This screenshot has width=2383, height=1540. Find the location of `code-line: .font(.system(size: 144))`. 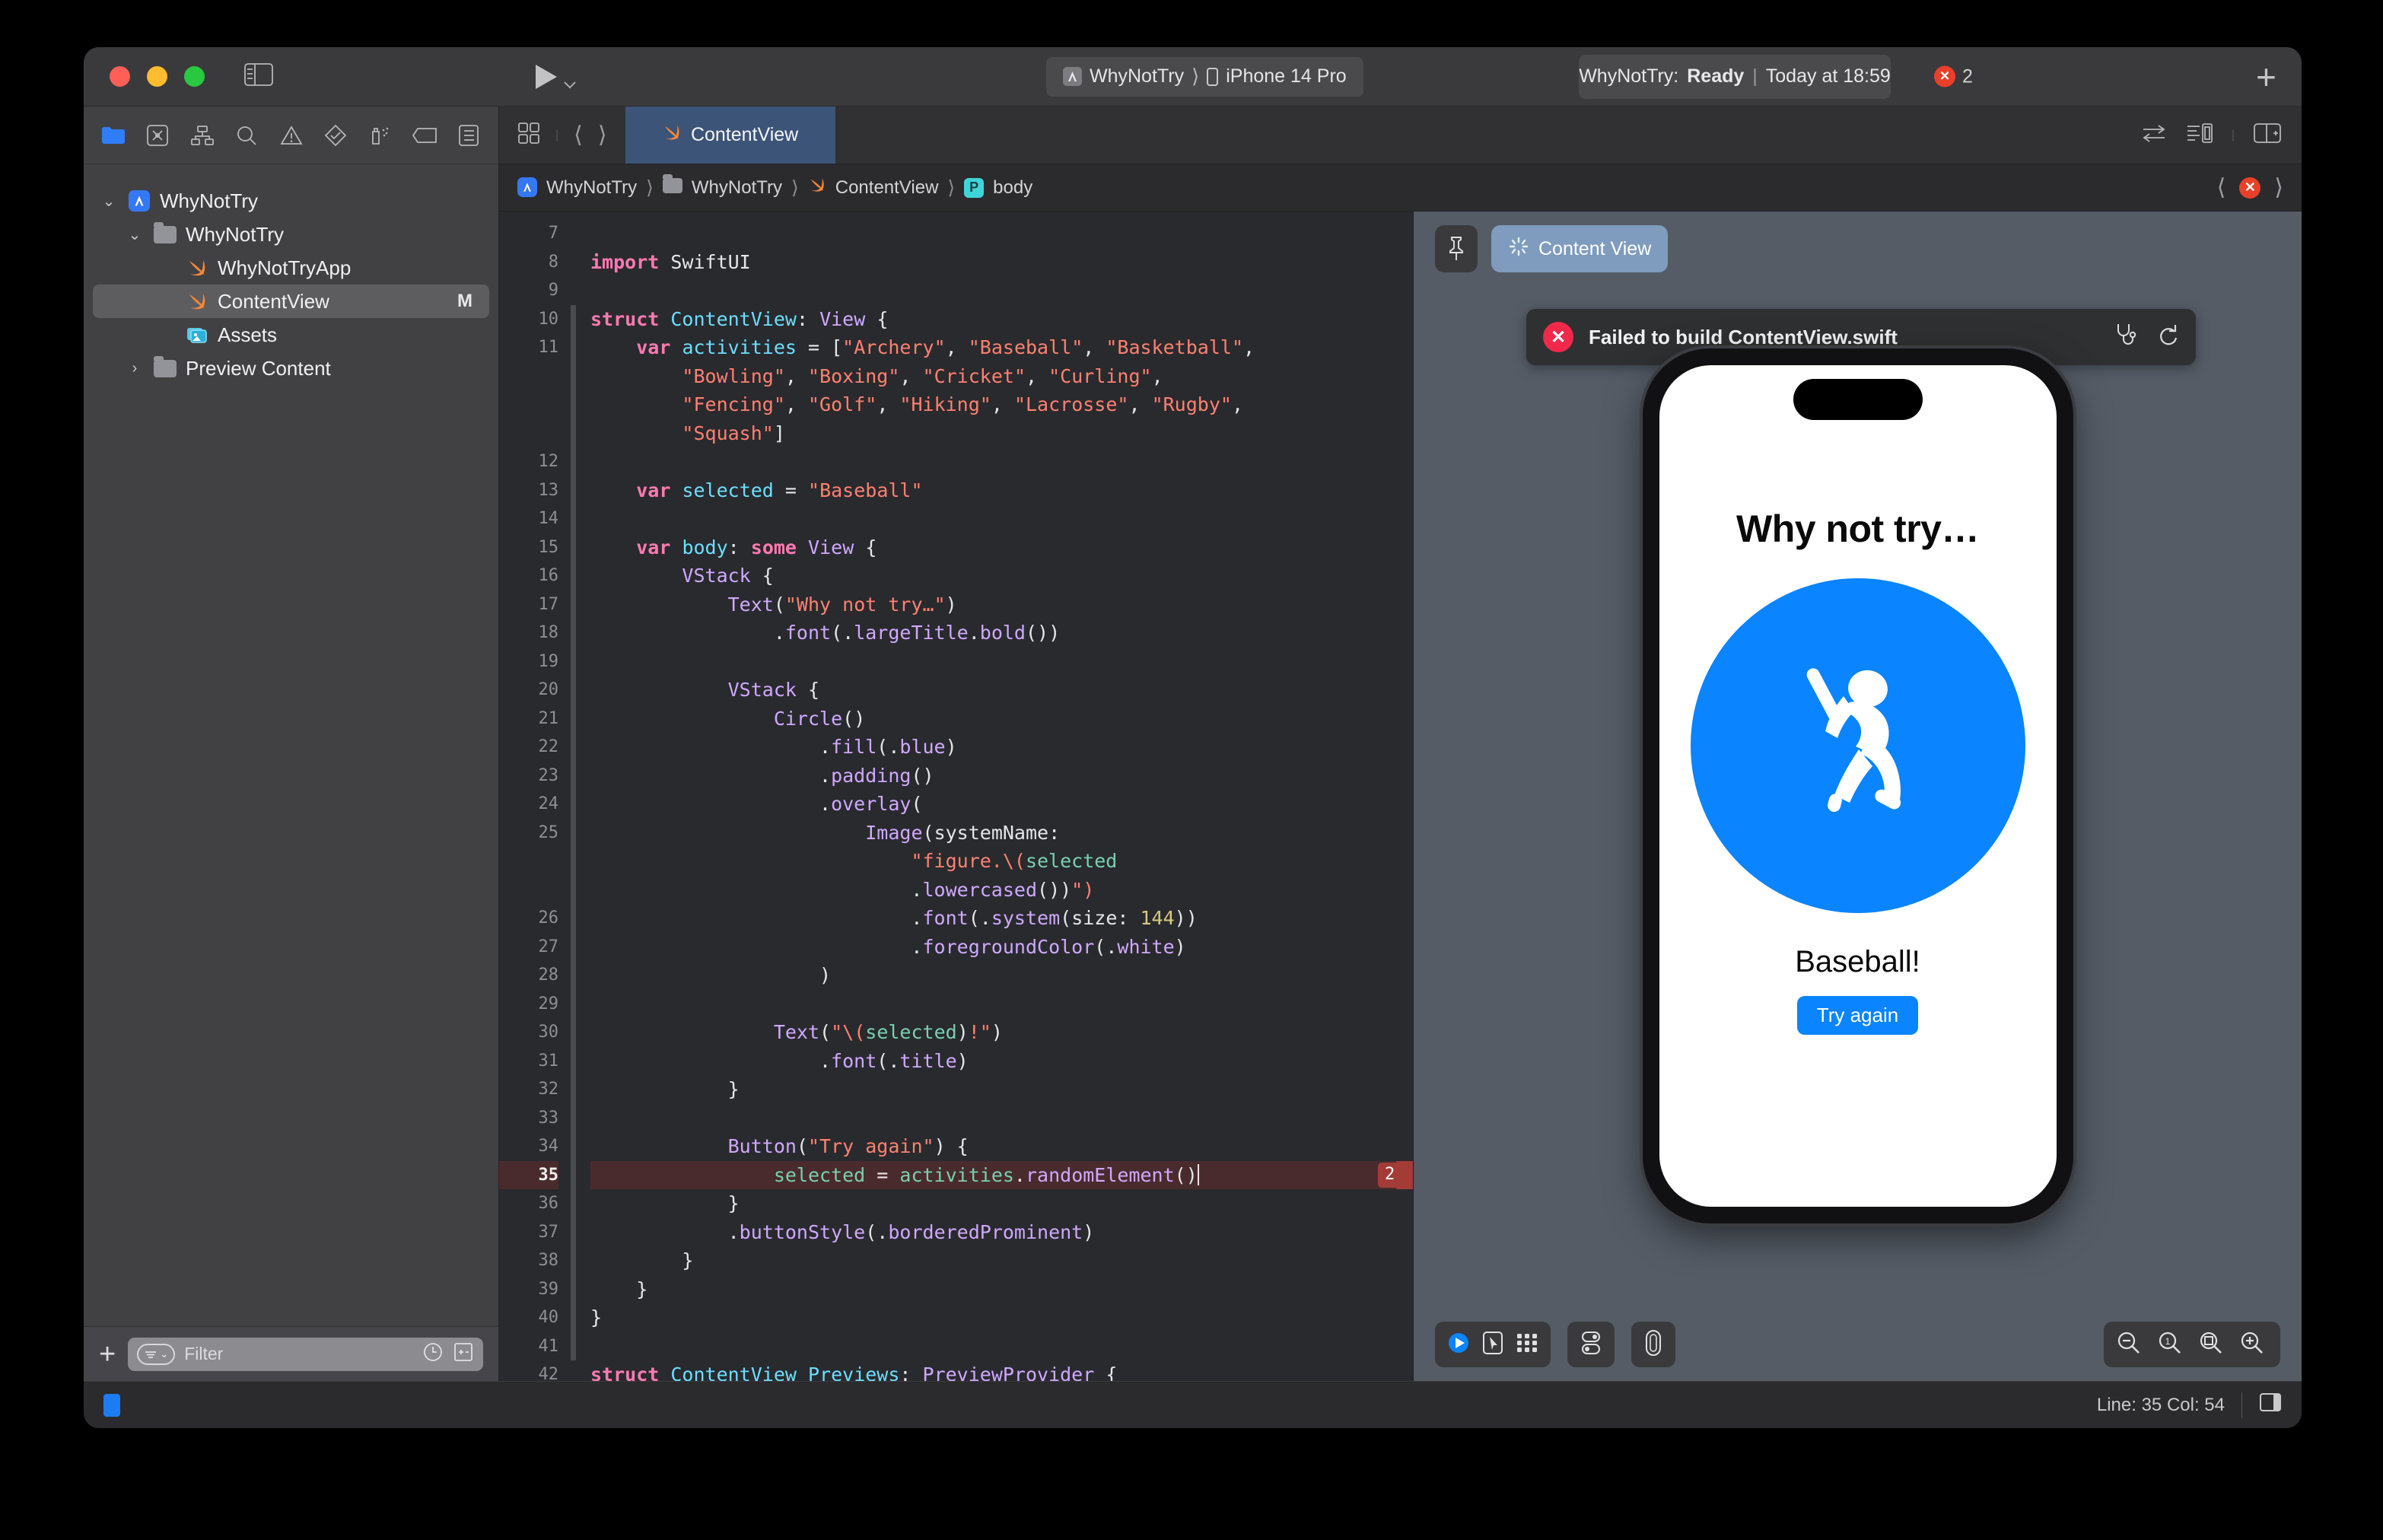

code-line: .font(.system(size: 144)) is located at coordinates (1001, 919).